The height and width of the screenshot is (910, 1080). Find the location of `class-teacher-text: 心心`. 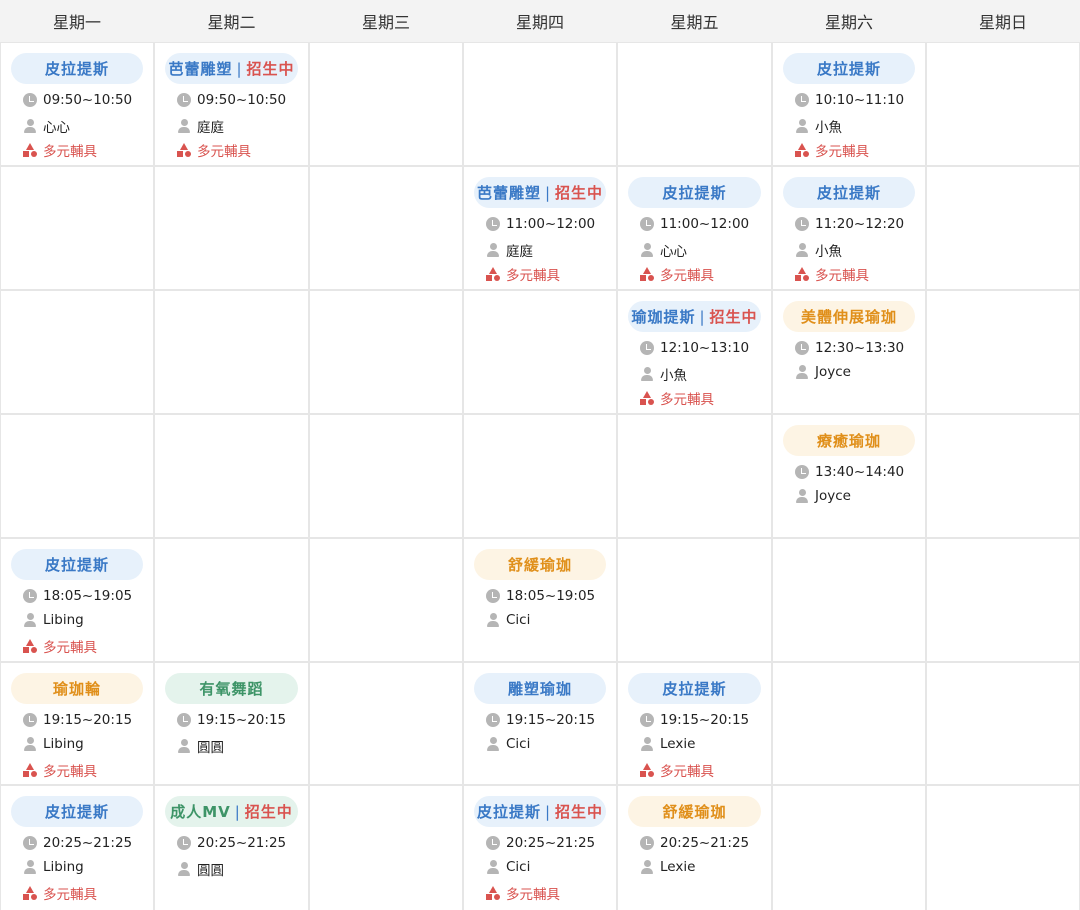

class-teacher-text: 心心 is located at coordinates (673, 252).